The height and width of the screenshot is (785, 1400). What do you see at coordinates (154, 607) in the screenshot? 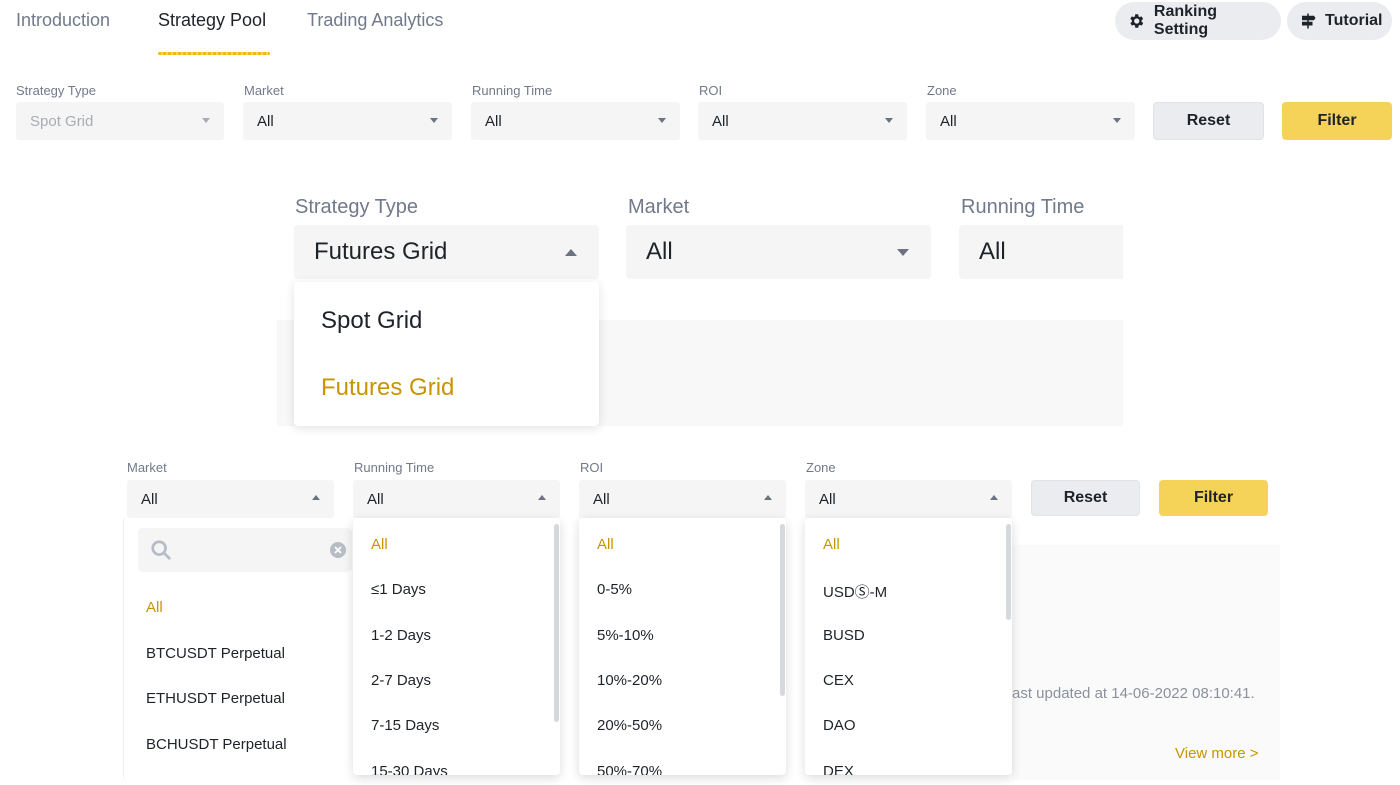
I see `market-option: All` at bounding box center [154, 607].